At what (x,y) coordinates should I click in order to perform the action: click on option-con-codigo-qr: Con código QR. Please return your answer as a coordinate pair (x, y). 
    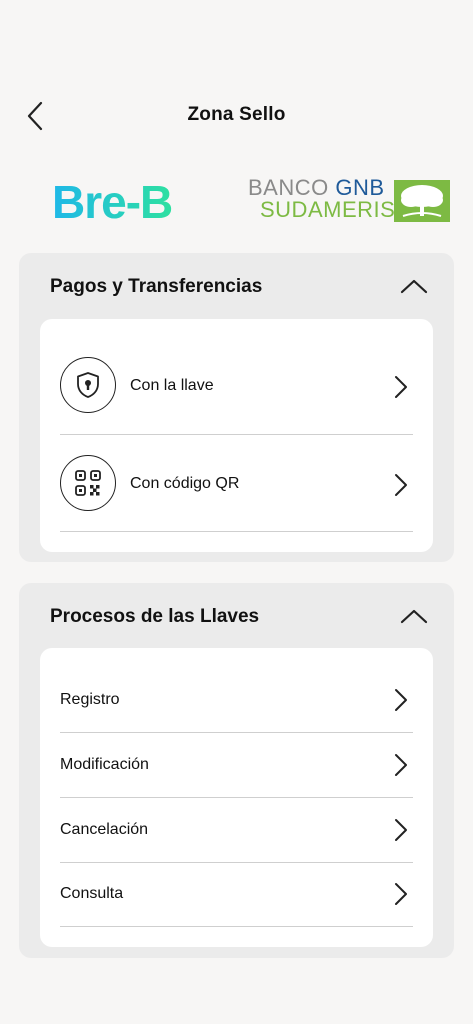
    Looking at the image, I should click on (236, 483).